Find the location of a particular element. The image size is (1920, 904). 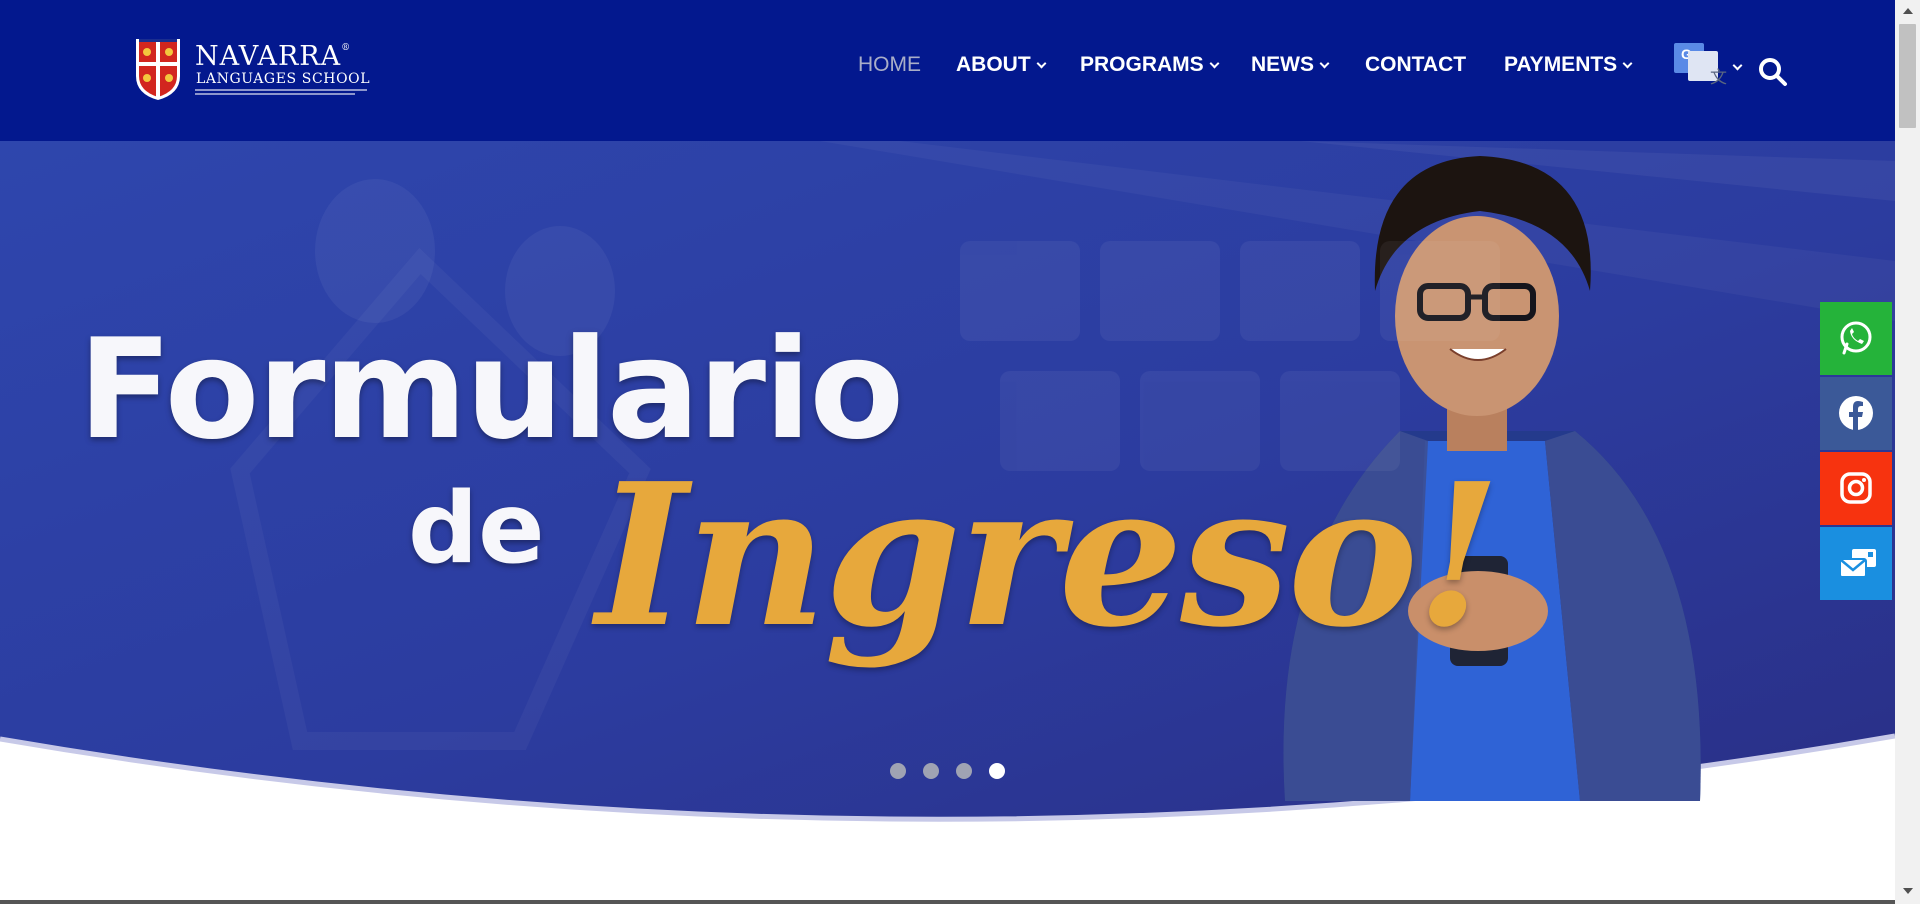

facebook-icon is located at coordinates (1856, 413).